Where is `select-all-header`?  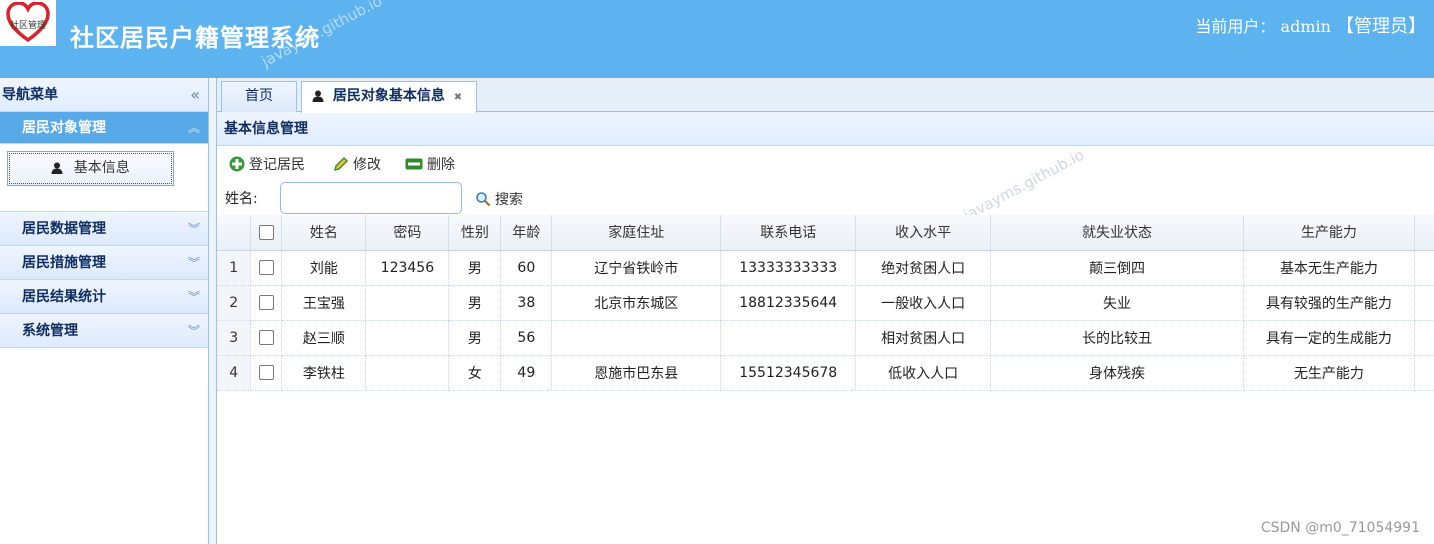
select-all-header is located at coordinates (266, 233).